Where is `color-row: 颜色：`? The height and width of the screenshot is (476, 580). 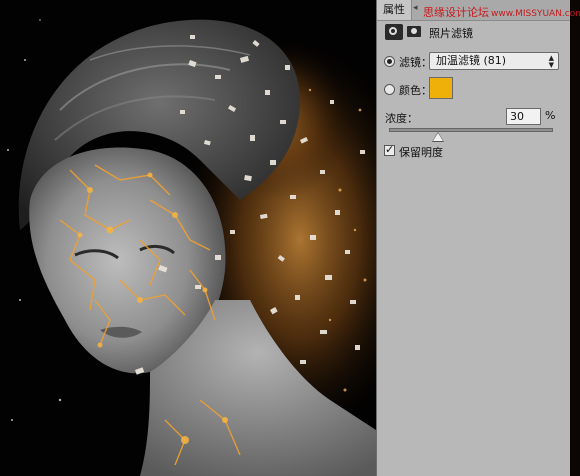 color-row: 颜色： is located at coordinates (473, 88).